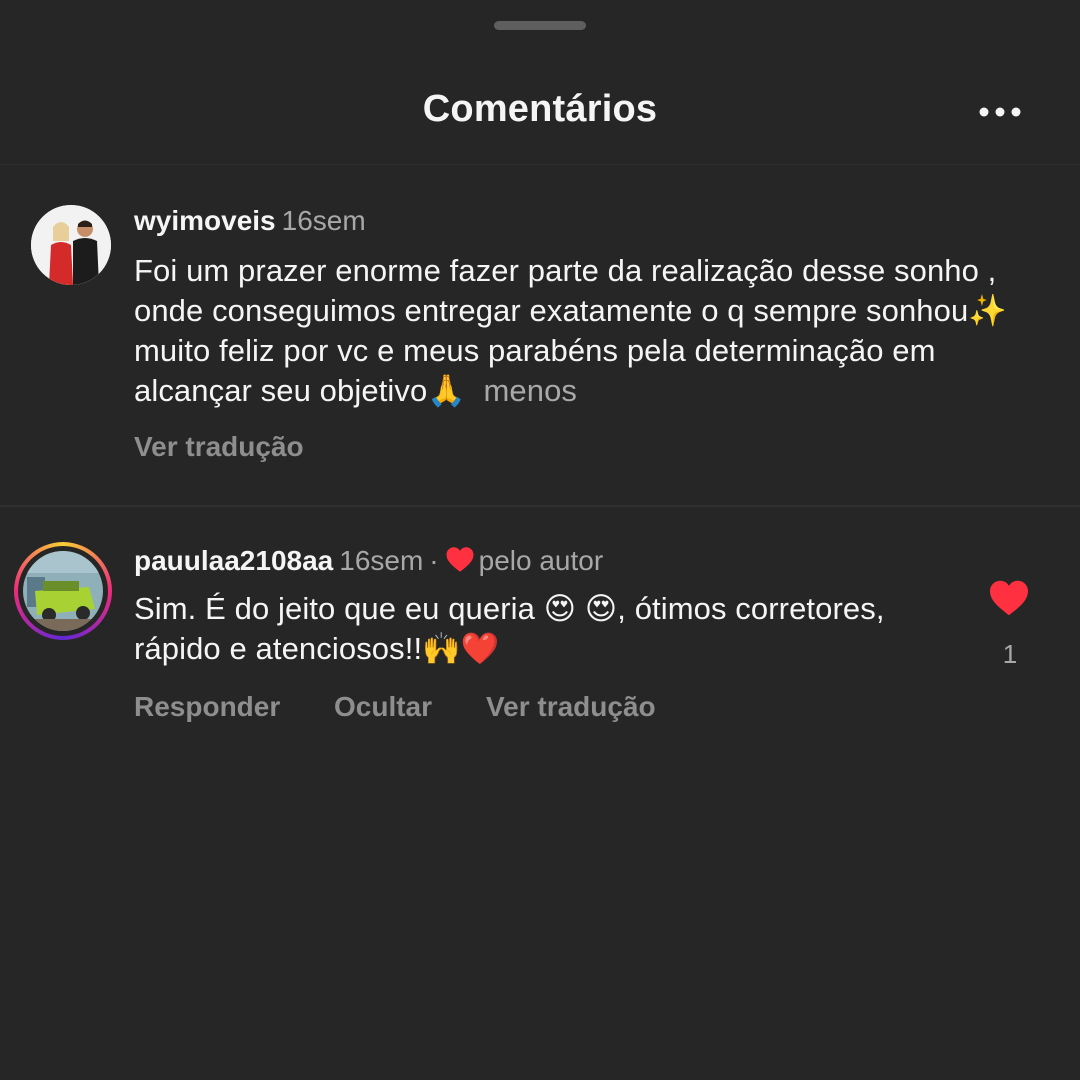 This screenshot has width=1080, height=1080. I want to click on liked-by-author-label: pelo autor, so click(541, 560).